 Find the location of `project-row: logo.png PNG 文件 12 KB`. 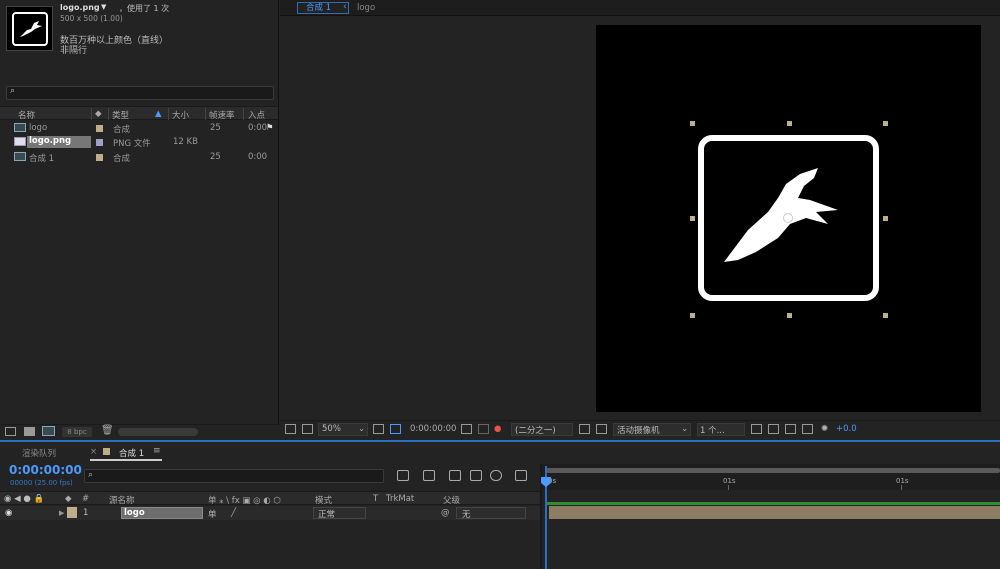

project-row: logo.png PNG 文件 12 KB is located at coordinates (139, 142).